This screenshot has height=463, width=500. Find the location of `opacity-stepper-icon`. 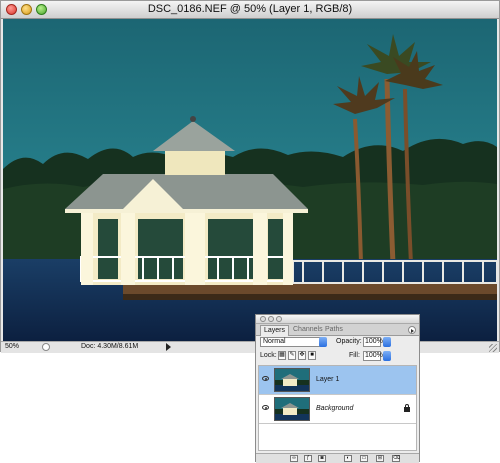

opacity-stepper-icon is located at coordinates (387, 342).